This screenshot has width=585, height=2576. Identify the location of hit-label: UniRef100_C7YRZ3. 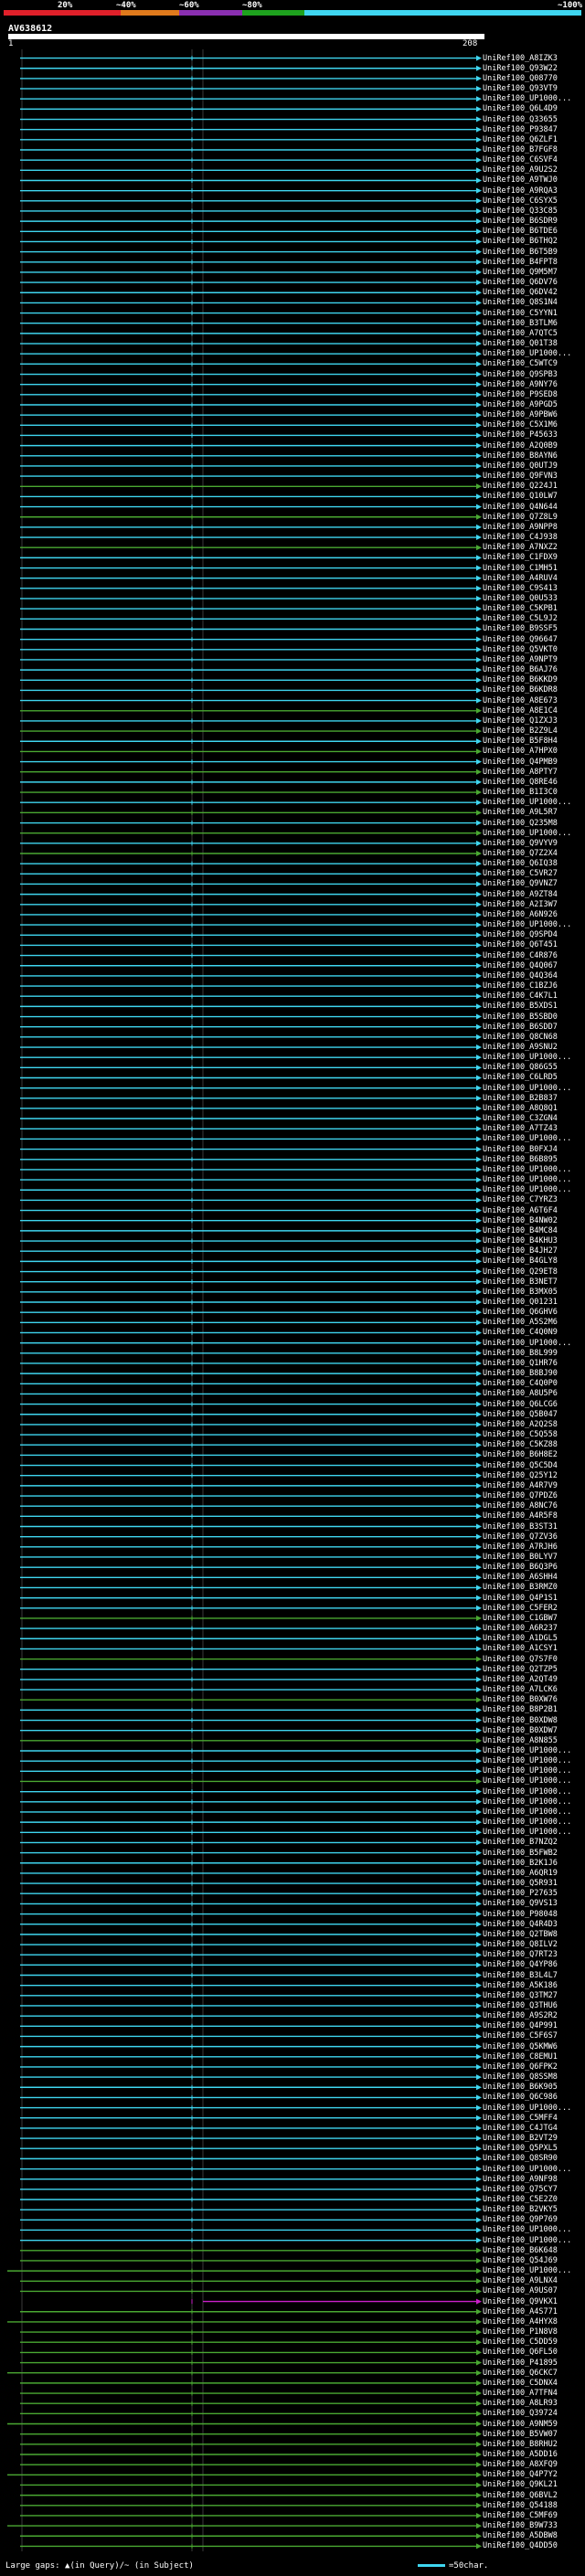
(520, 1199).